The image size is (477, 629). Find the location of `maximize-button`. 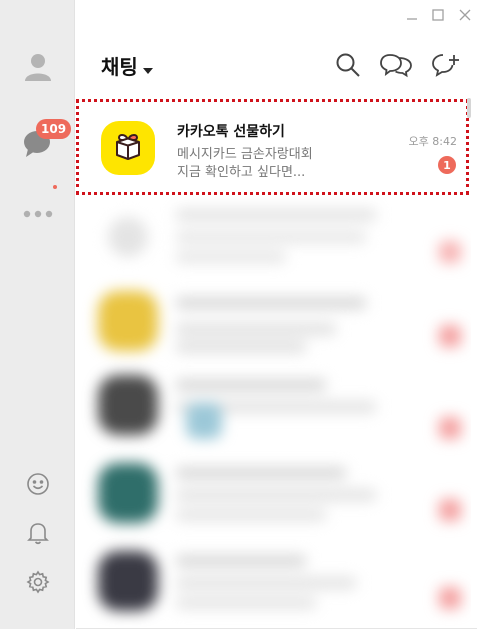

maximize-button is located at coordinates (438, 15).